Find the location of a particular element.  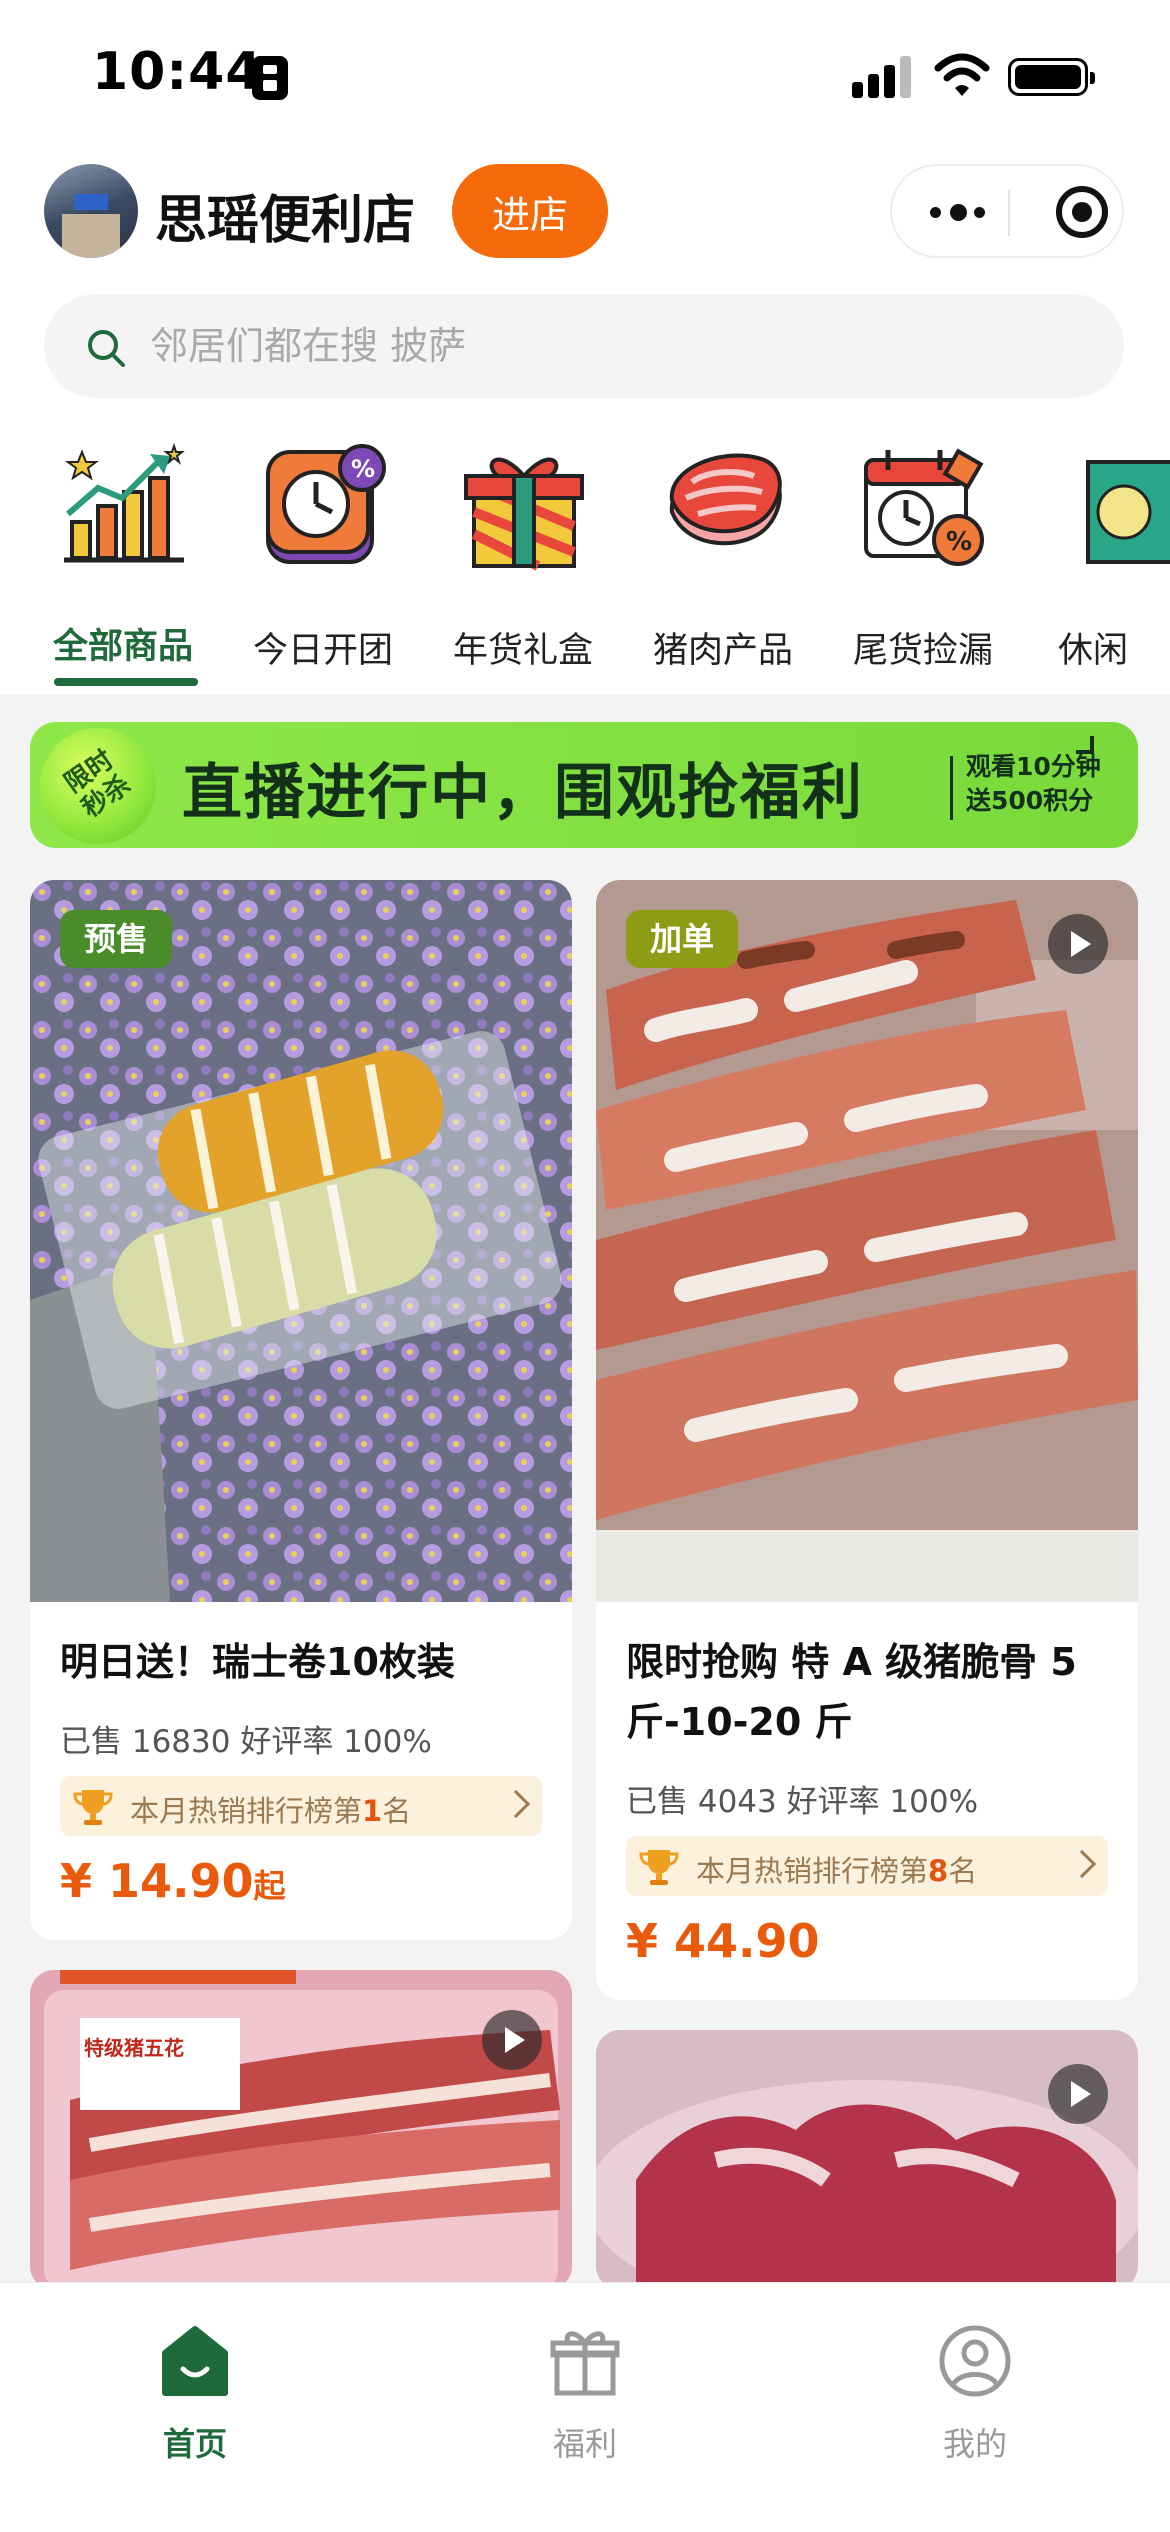

miniprogram-capsule is located at coordinates (1007, 211).